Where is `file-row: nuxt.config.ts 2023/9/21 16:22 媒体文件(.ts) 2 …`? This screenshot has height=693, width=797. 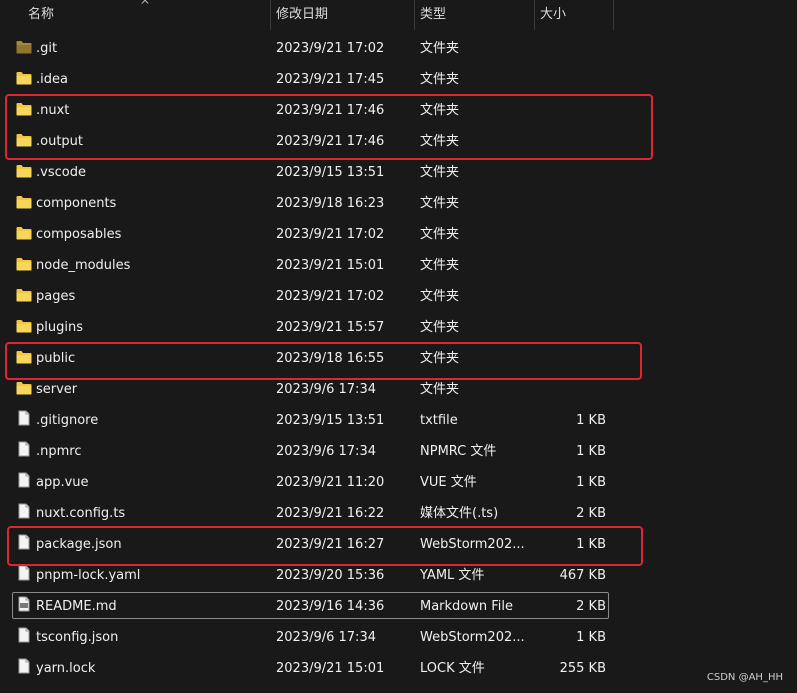 file-row: nuxt.config.ts 2023/9/21 16:22 媒体文件(.ts) 2 … is located at coordinates (398, 513).